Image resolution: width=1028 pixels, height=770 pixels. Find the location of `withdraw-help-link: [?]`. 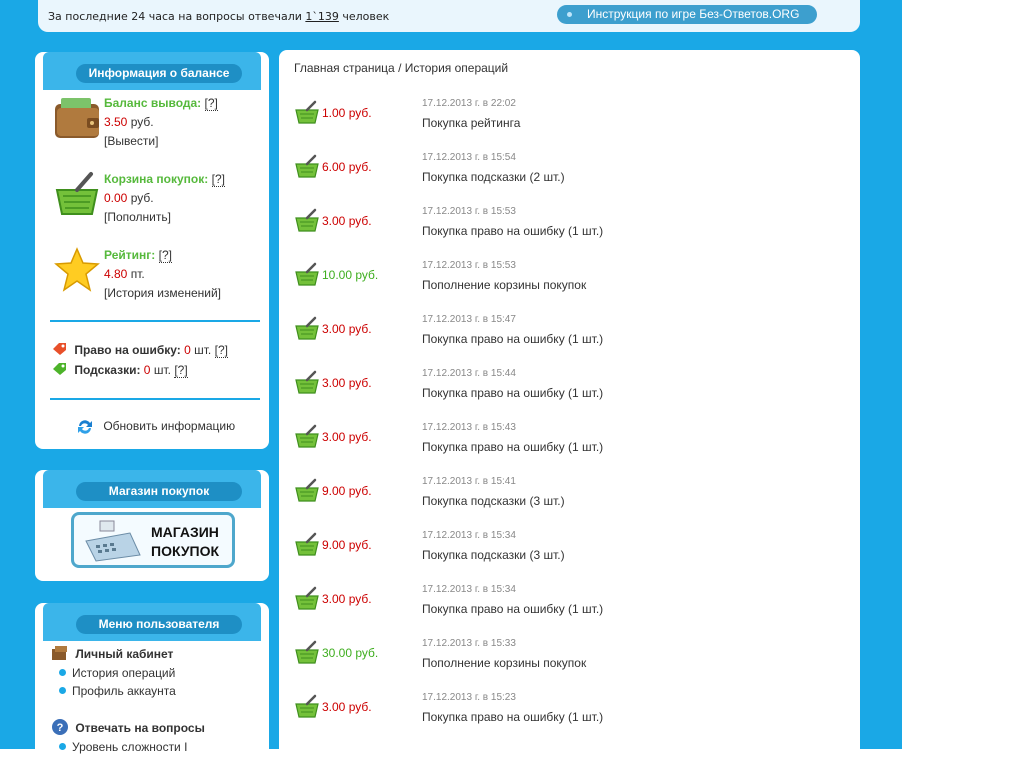

withdraw-help-link: [?] is located at coordinates (211, 103).